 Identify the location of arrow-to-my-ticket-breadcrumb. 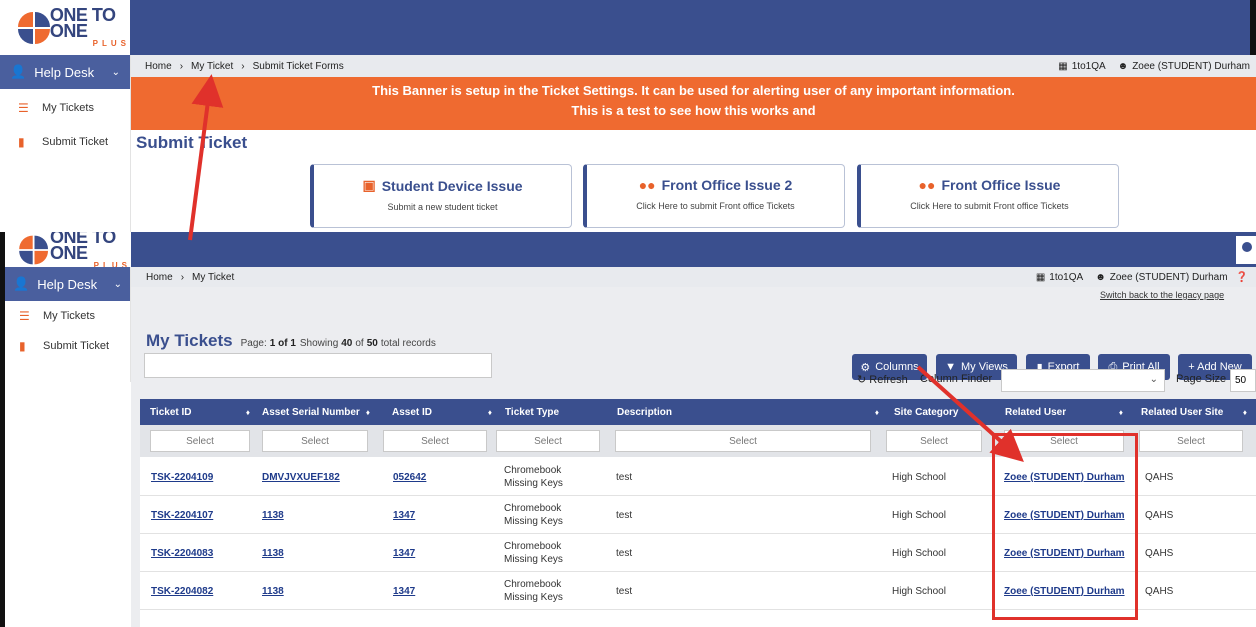
(206, 157).